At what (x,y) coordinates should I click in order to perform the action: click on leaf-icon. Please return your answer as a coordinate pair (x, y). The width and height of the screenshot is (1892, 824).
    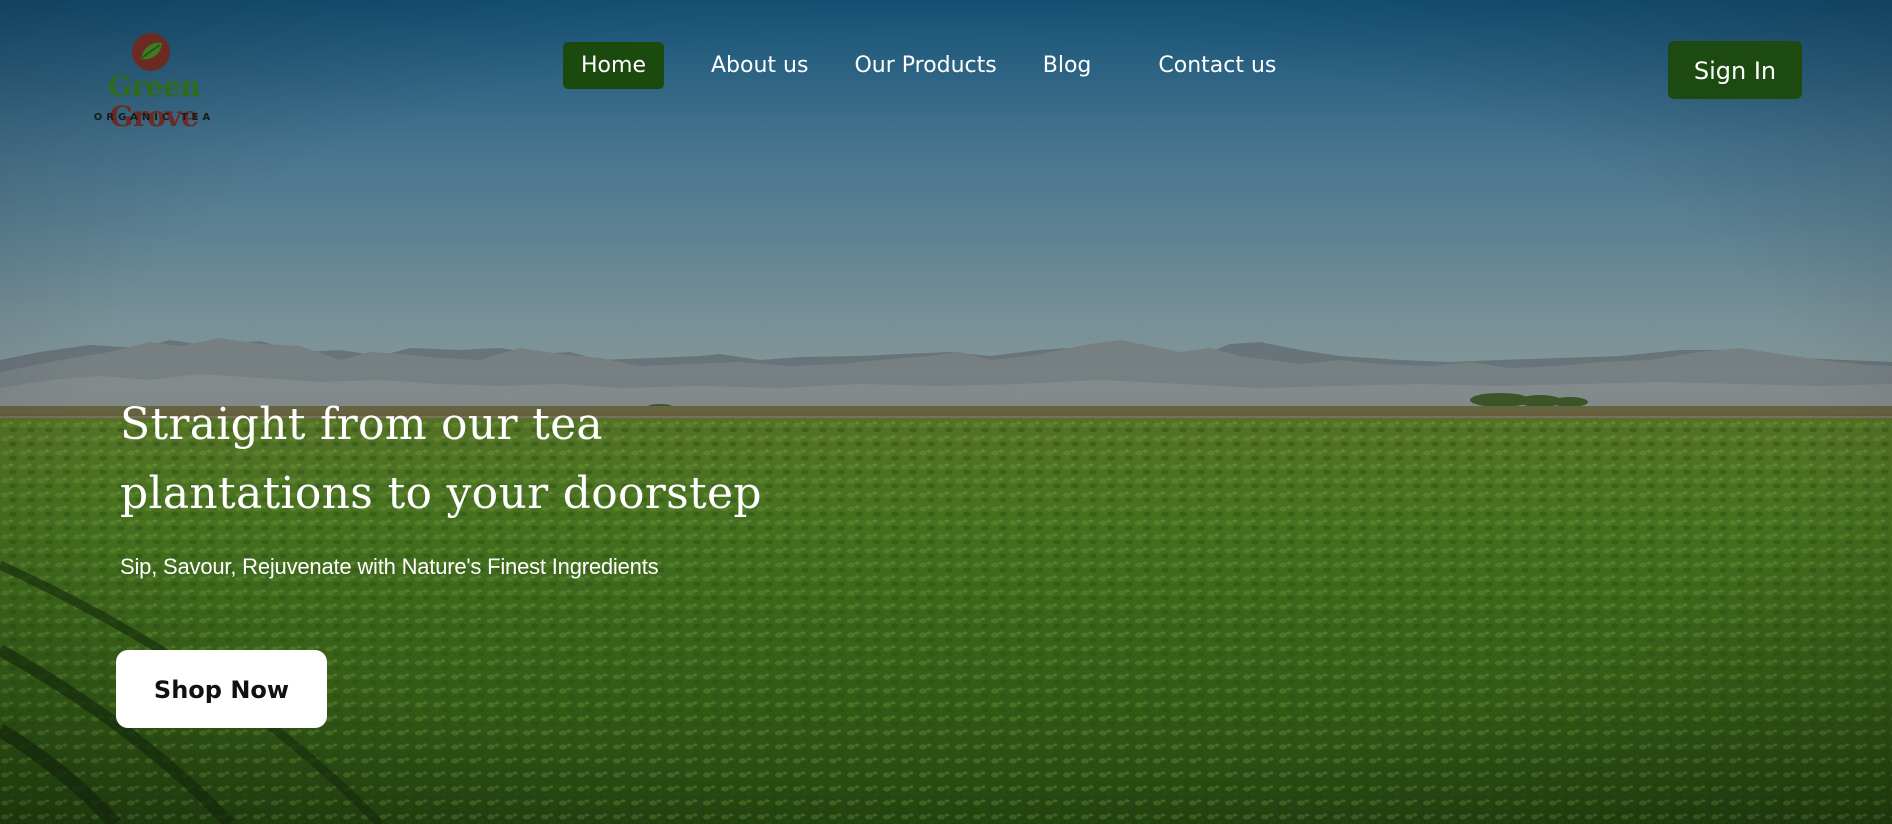
    Looking at the image, I should click on (151, 52).